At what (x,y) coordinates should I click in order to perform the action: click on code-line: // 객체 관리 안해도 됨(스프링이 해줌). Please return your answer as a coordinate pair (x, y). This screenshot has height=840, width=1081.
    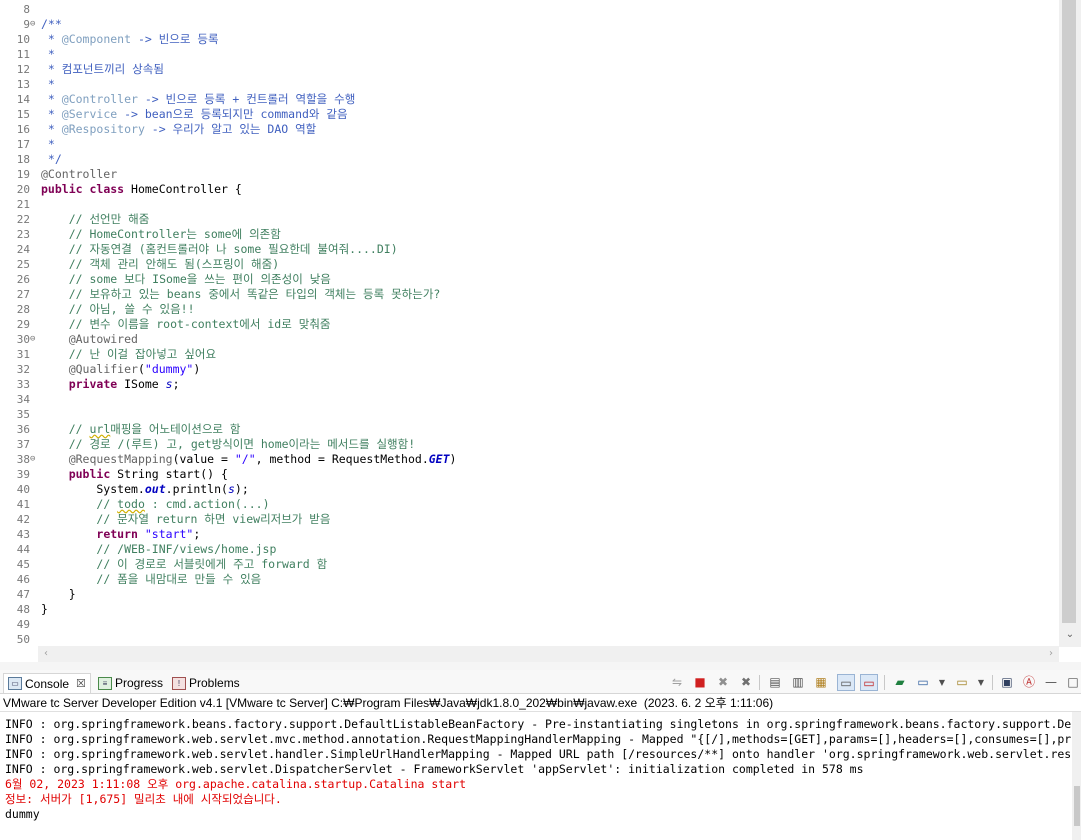
    Looking at the image, I should click on (160, 264).